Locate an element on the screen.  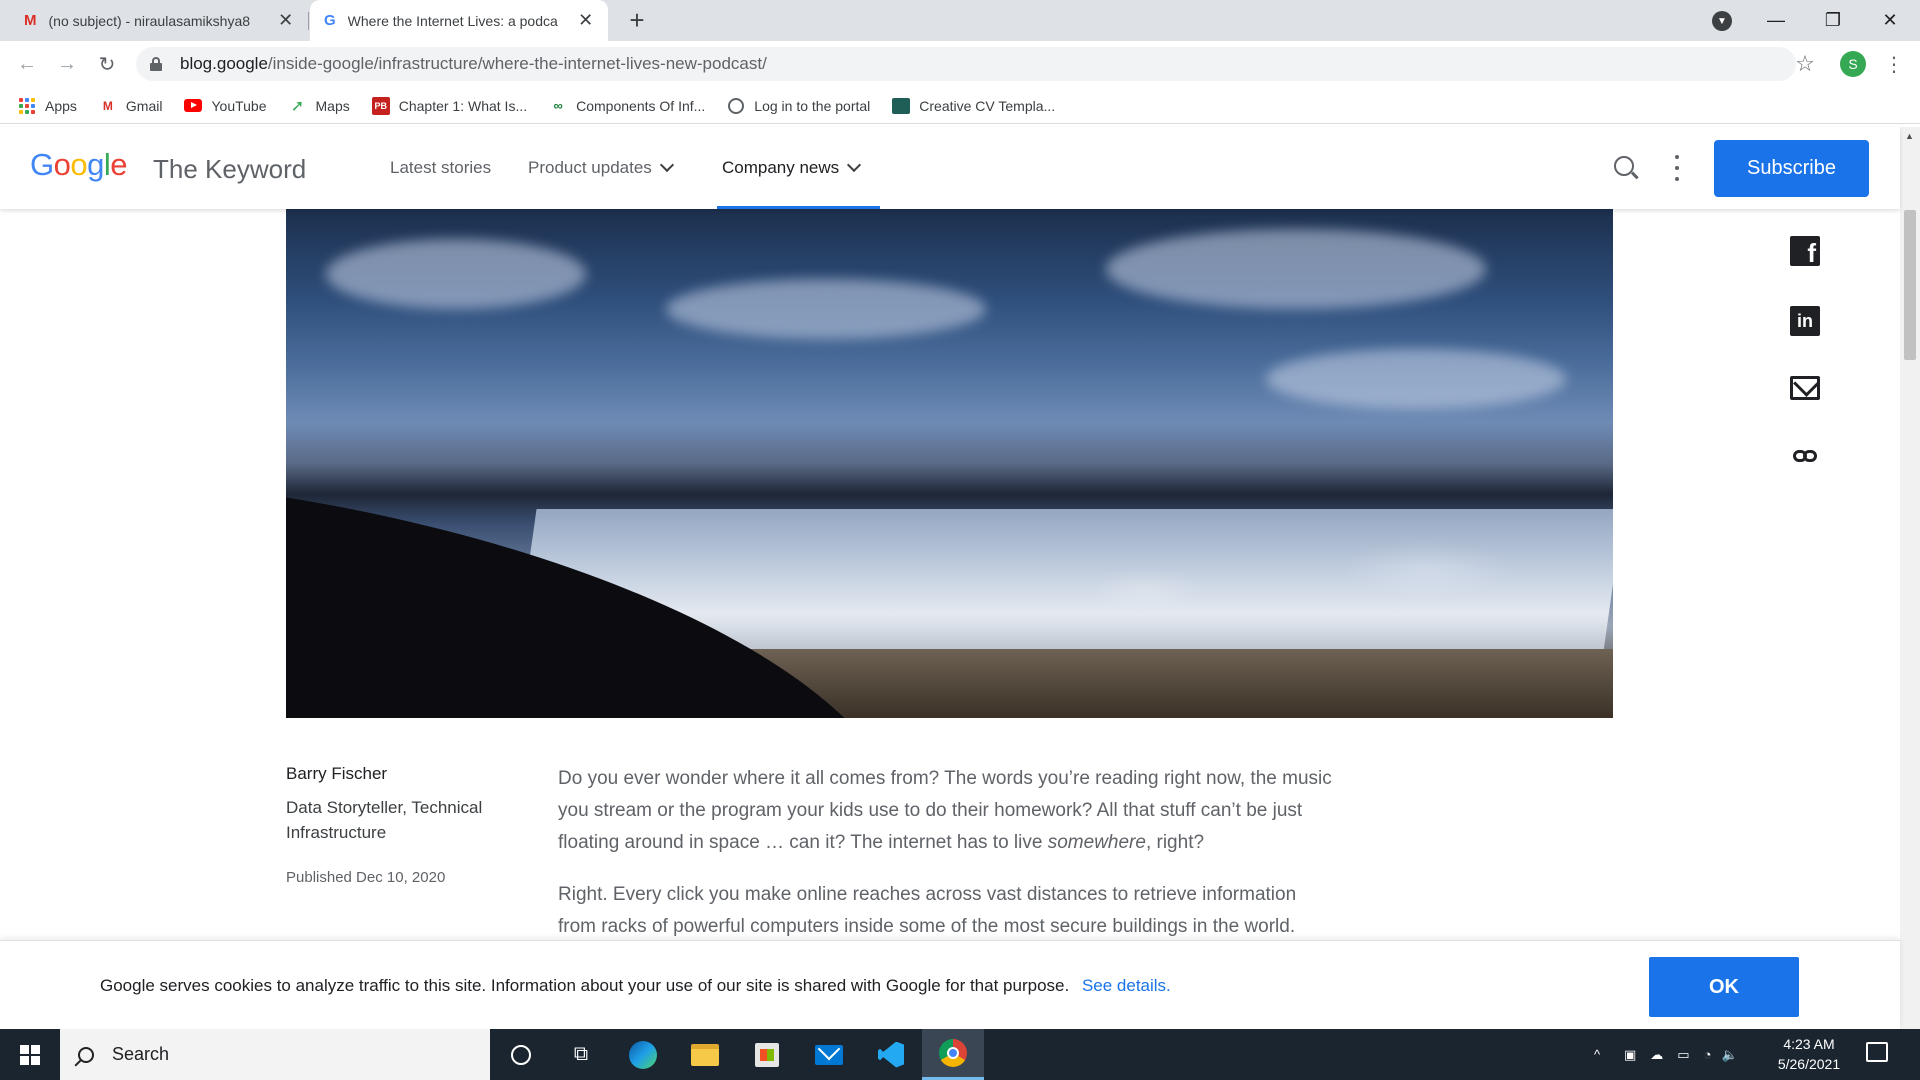
bookmark-gmail: M Gmail is located at coordinates (131, 106).